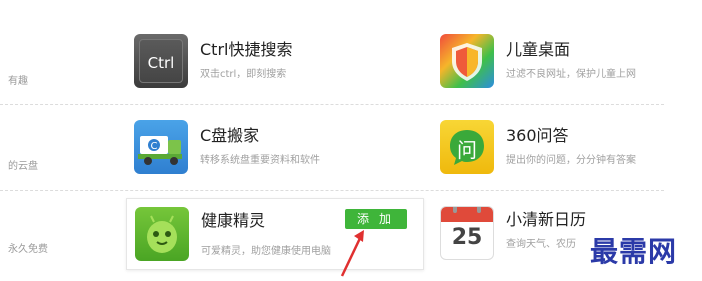 This screenshot has height=281, width=702. What do you see at coordinates (243, 74) in the screenshot?
I see `app-description: 双击ctrl，即刻搜索` at bounding box center [243, 74].